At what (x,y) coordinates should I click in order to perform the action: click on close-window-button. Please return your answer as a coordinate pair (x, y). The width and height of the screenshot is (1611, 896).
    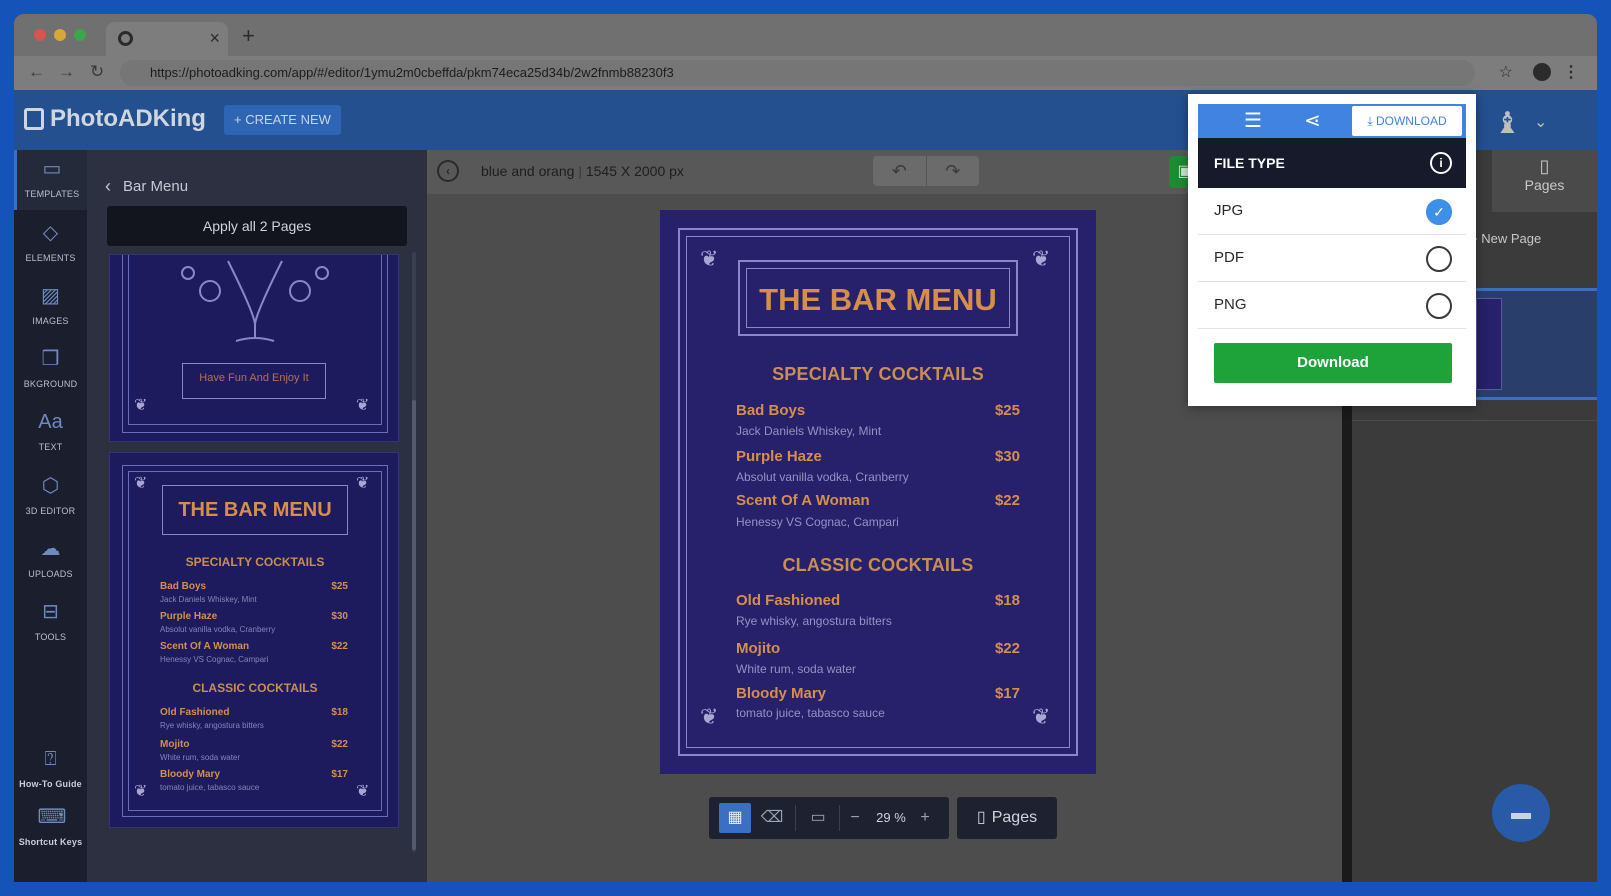
    Looking at the image, I should click on (40, 35).